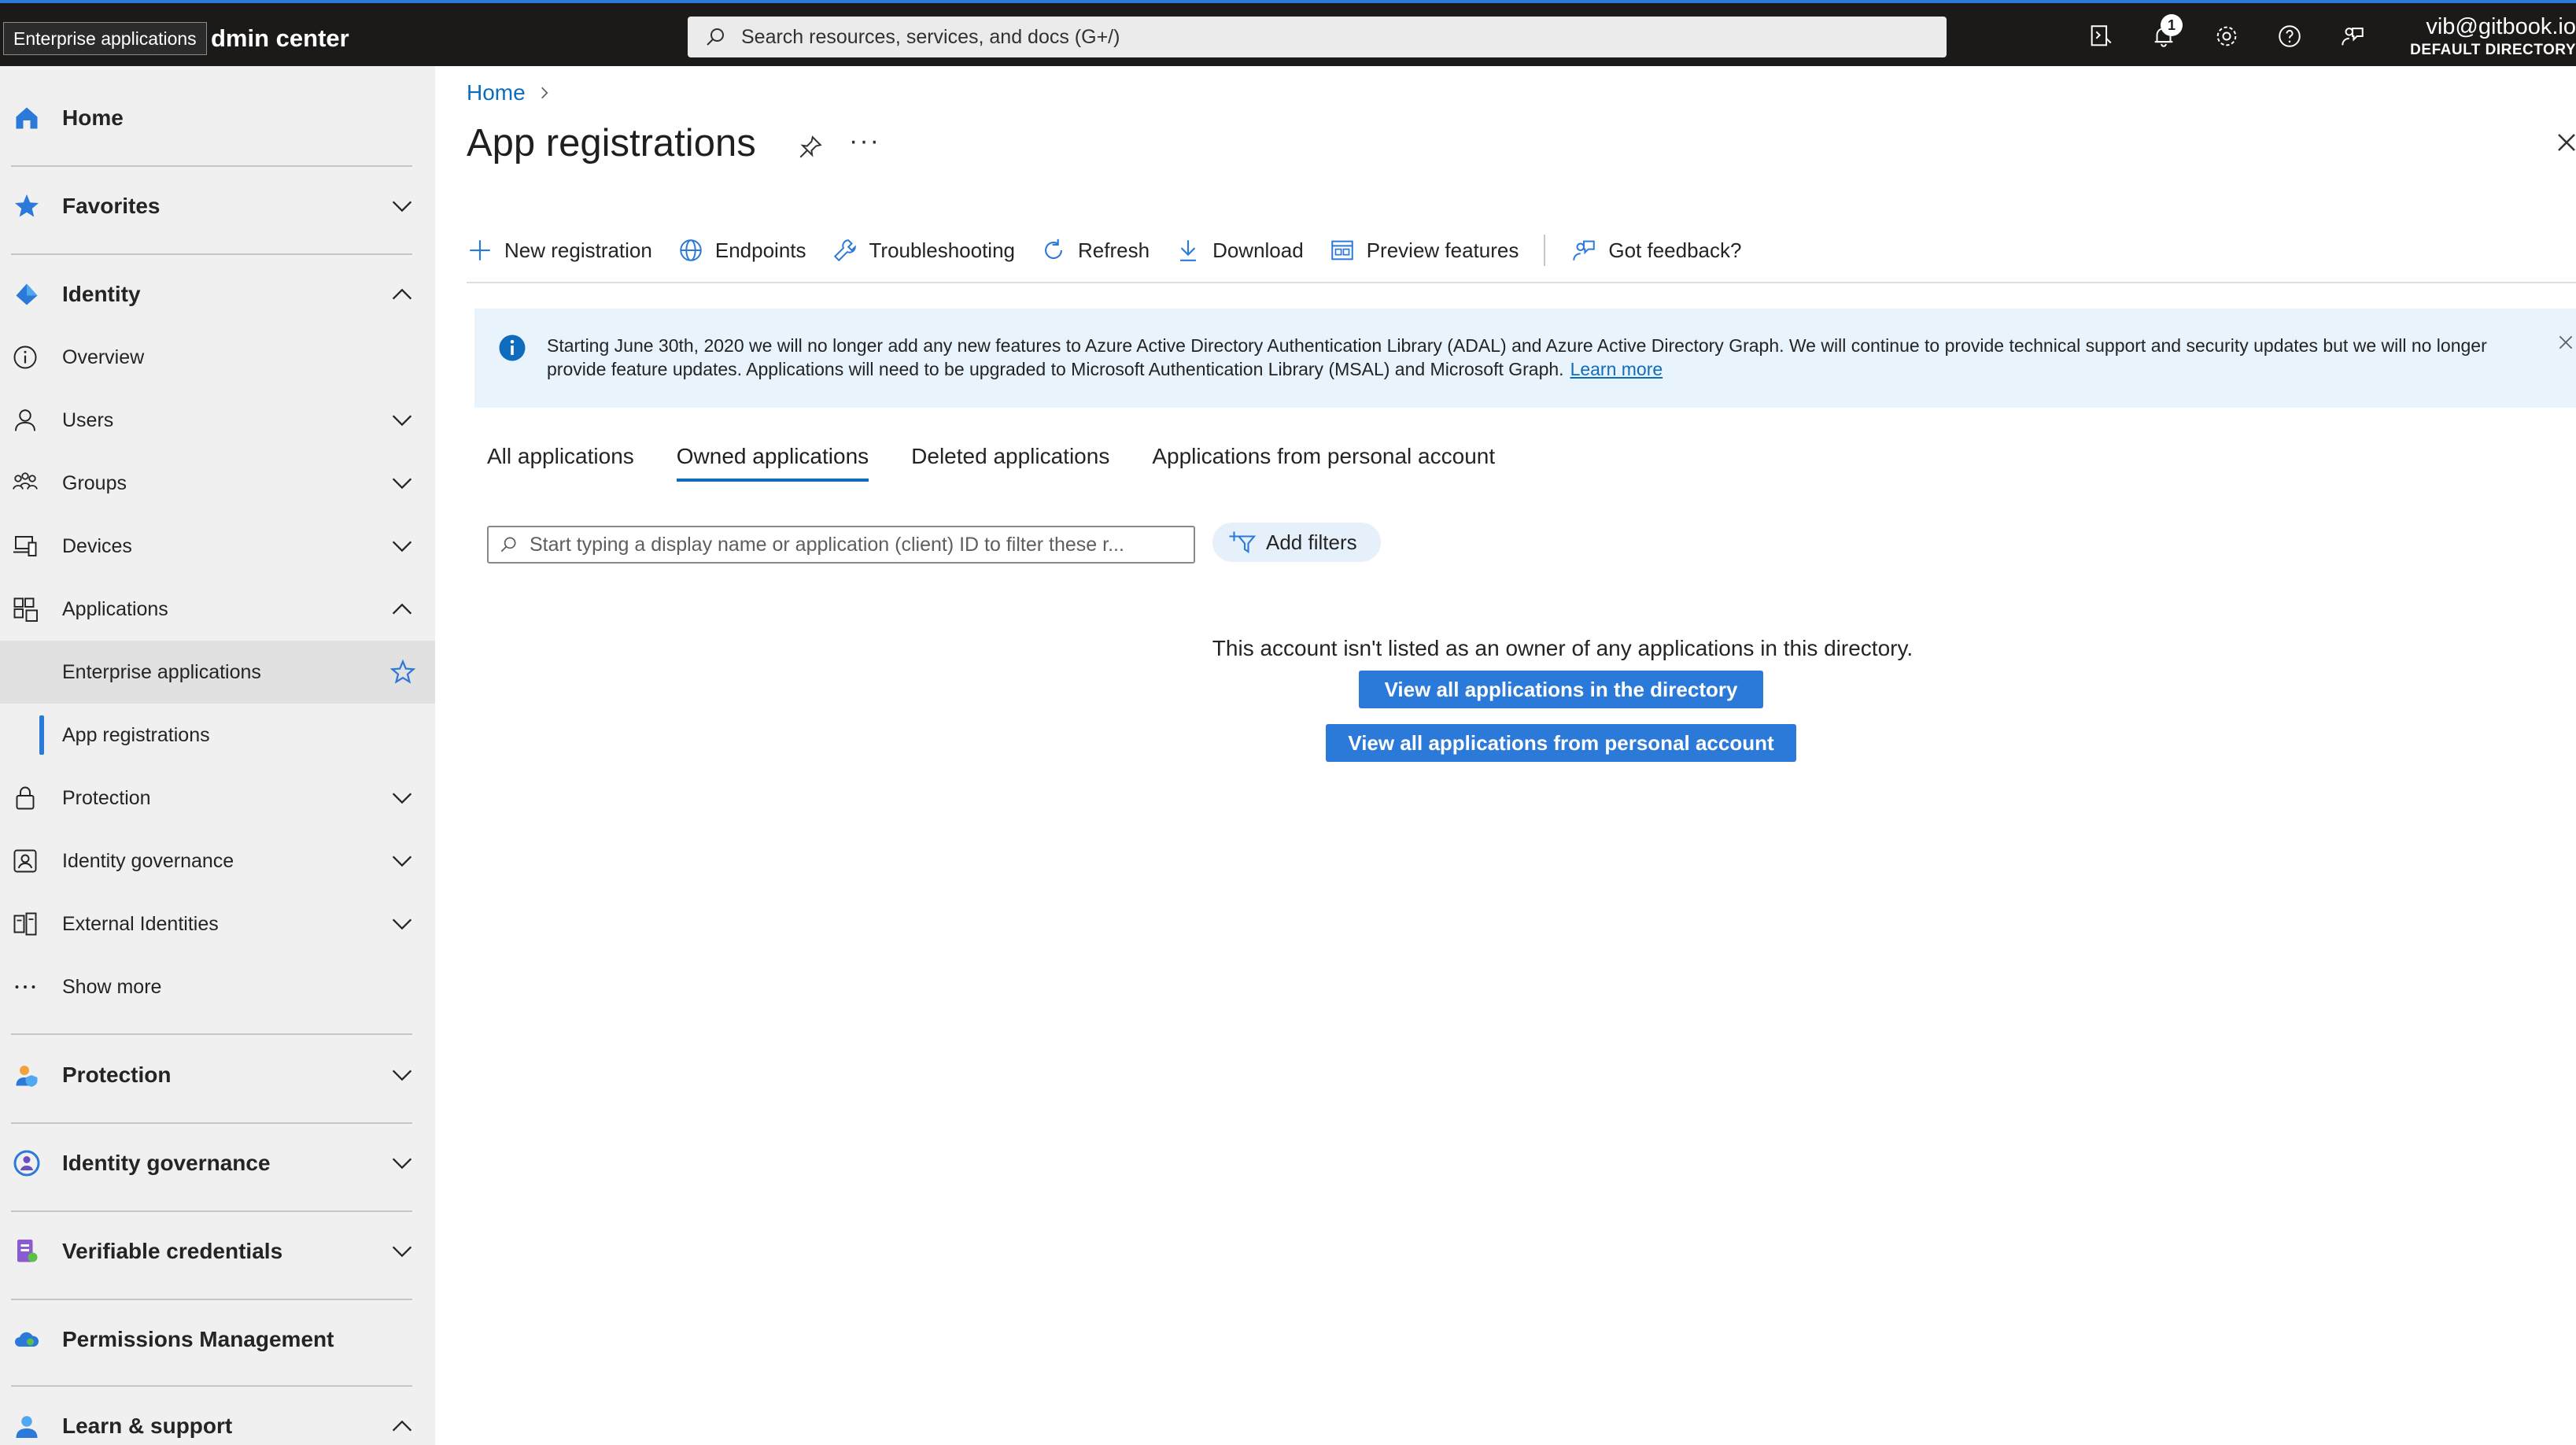  Describe the element at coordinates (27, 294) in the screenshot. I see `identity-icon` at that location.